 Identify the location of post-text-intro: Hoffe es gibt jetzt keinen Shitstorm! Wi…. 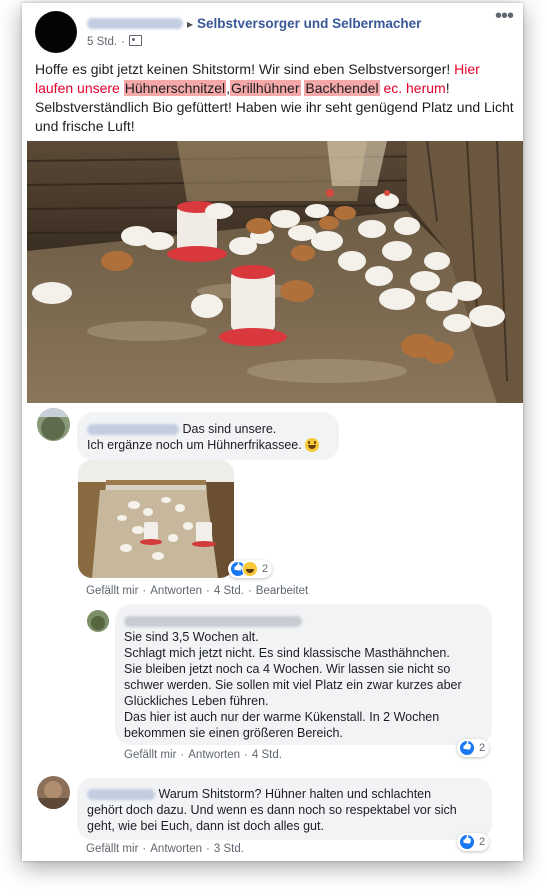
(245, 69).